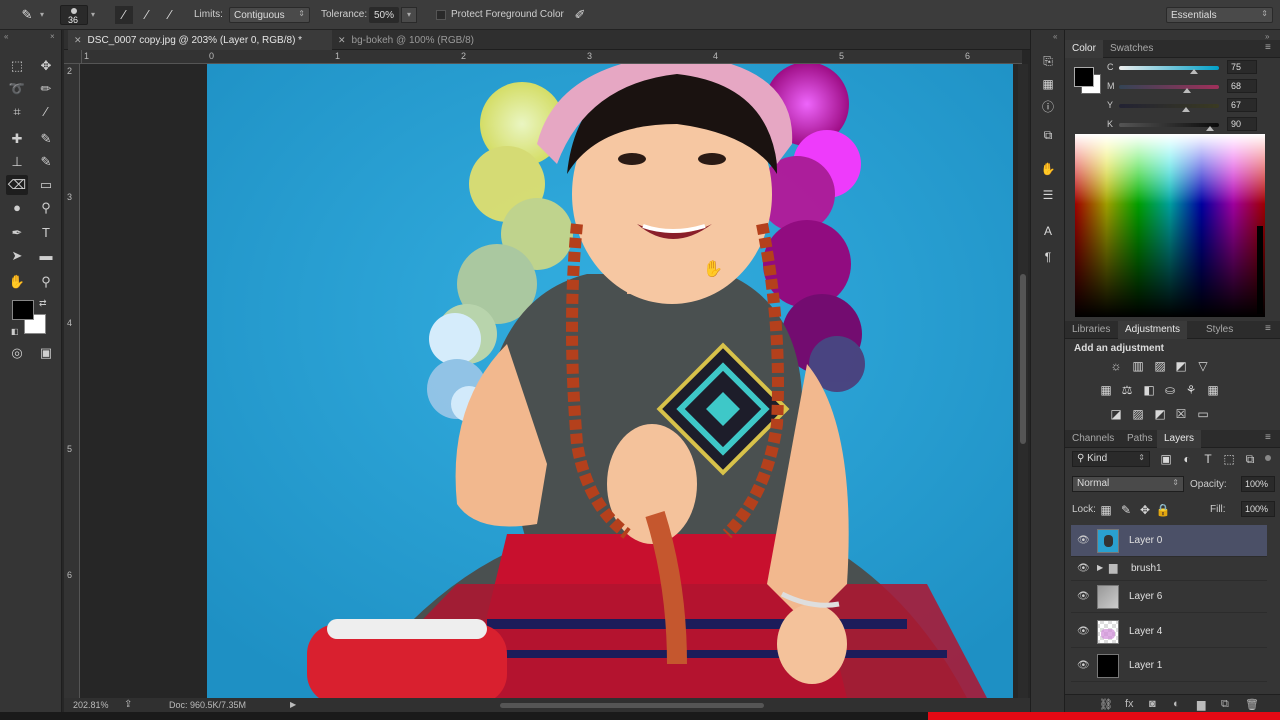 Image resolution: width=1280 pixels, height=720 pixels. What do you see at coordinates (1252, 704) in the screenshot?
I see `delete-layer-icon: 🗑` at bounding box center [1252, 704].